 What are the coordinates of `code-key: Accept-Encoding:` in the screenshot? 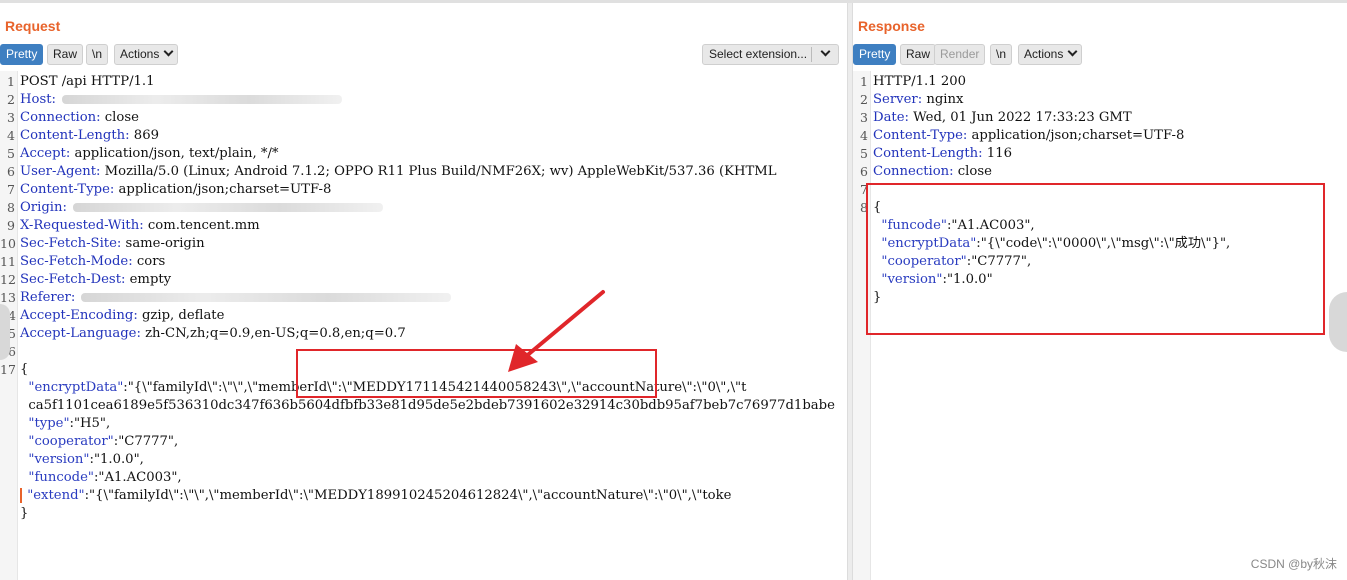 It's located at (79, 315).